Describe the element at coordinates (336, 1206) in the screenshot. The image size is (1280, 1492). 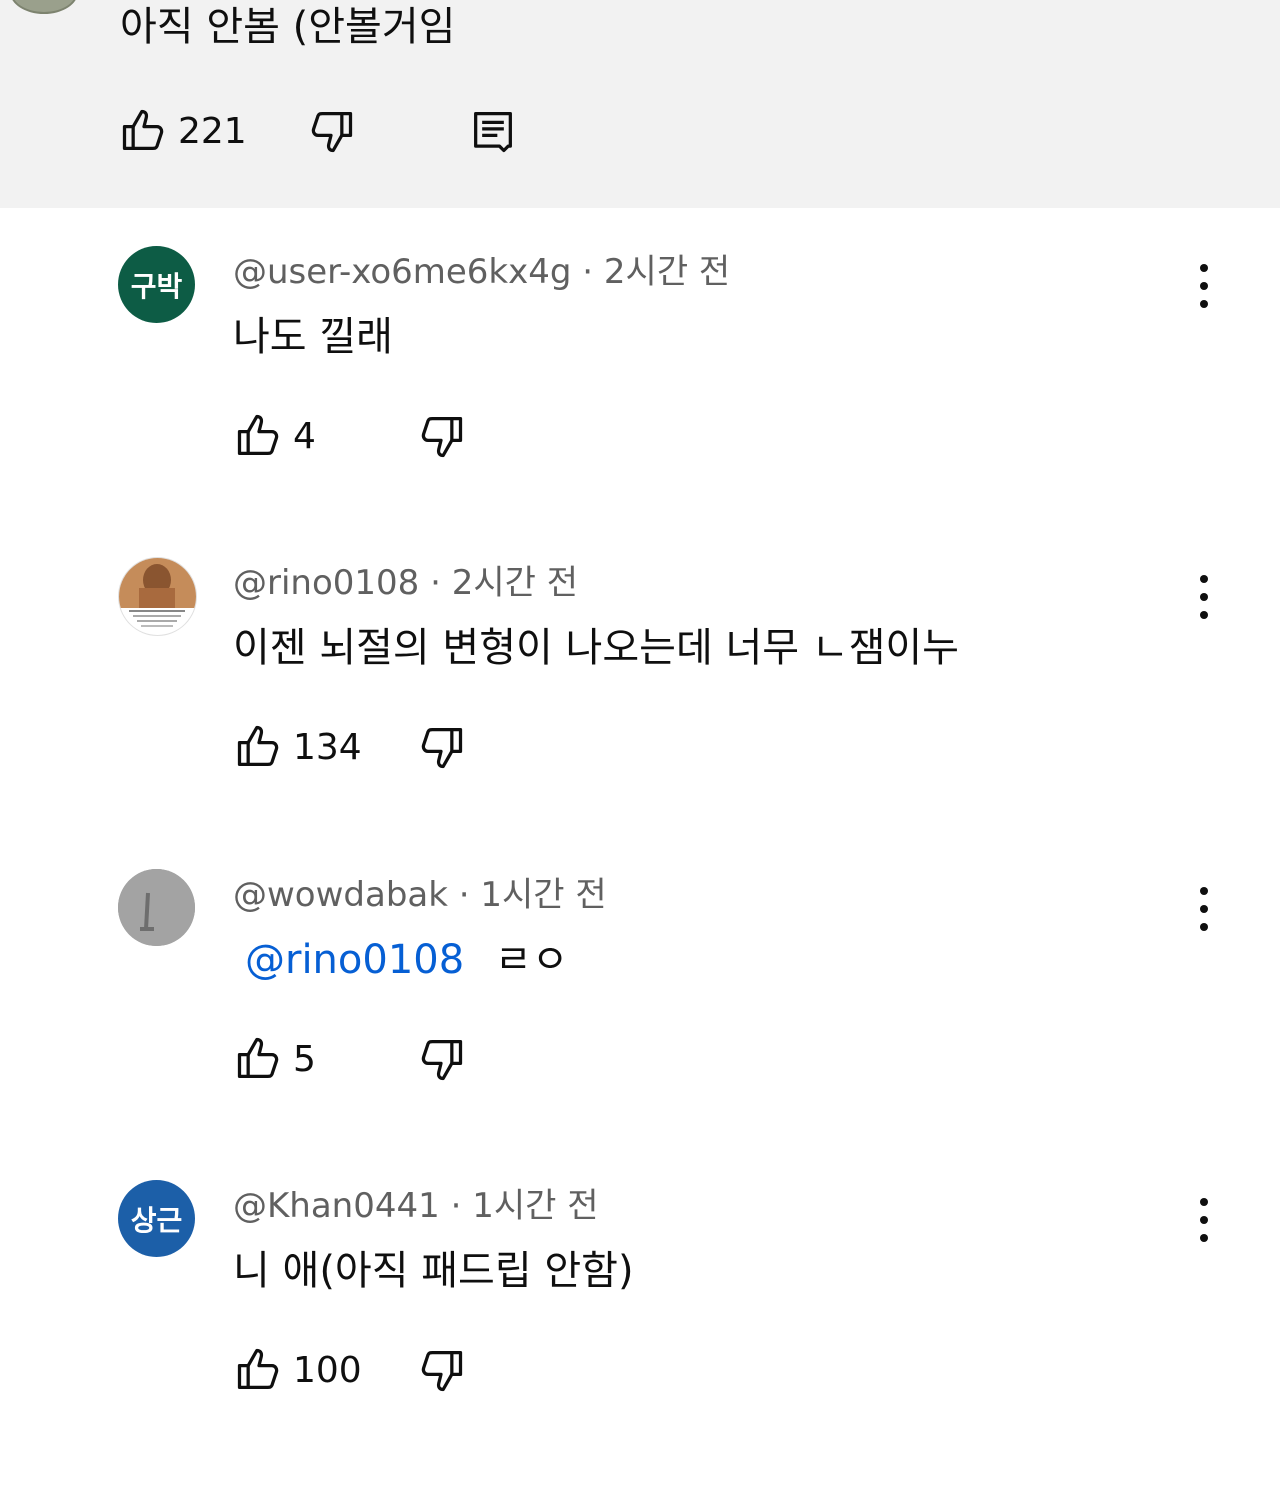
I see `comment-author: @Khan0441` at that location.